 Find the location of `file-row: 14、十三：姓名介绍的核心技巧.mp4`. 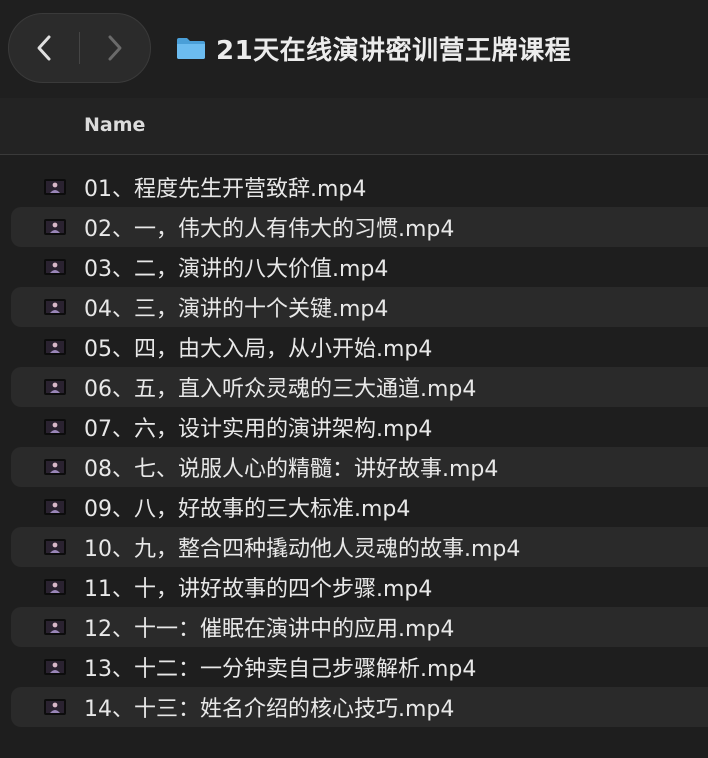

file-row: 14、十三：姓名介绍的核心技巧.mp4 is located at coordinates (359, 707).